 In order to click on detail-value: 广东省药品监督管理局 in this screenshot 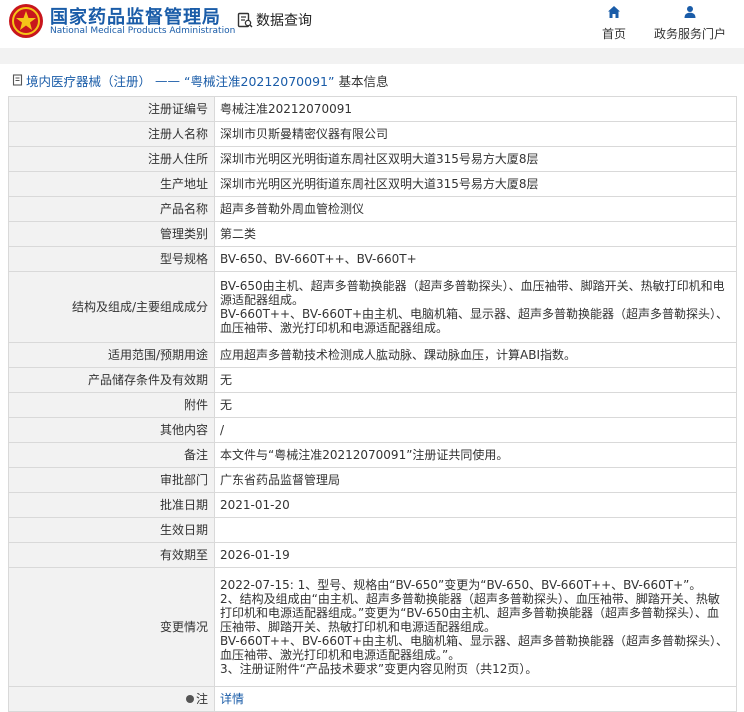, I will do `click(475, 480)`.